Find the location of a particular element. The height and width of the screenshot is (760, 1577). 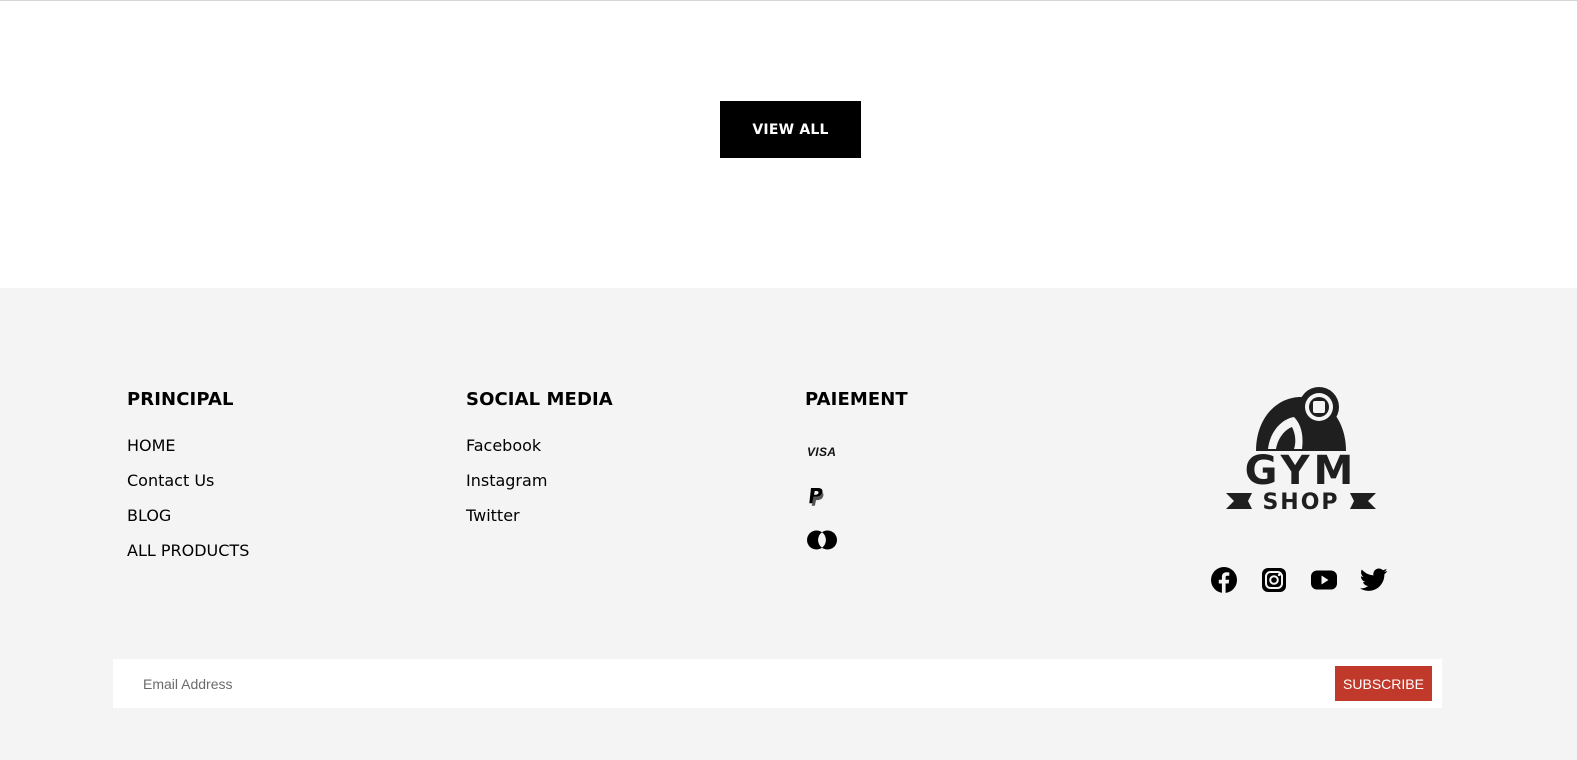

payment-mastercard is located at coordinates (856, 550).